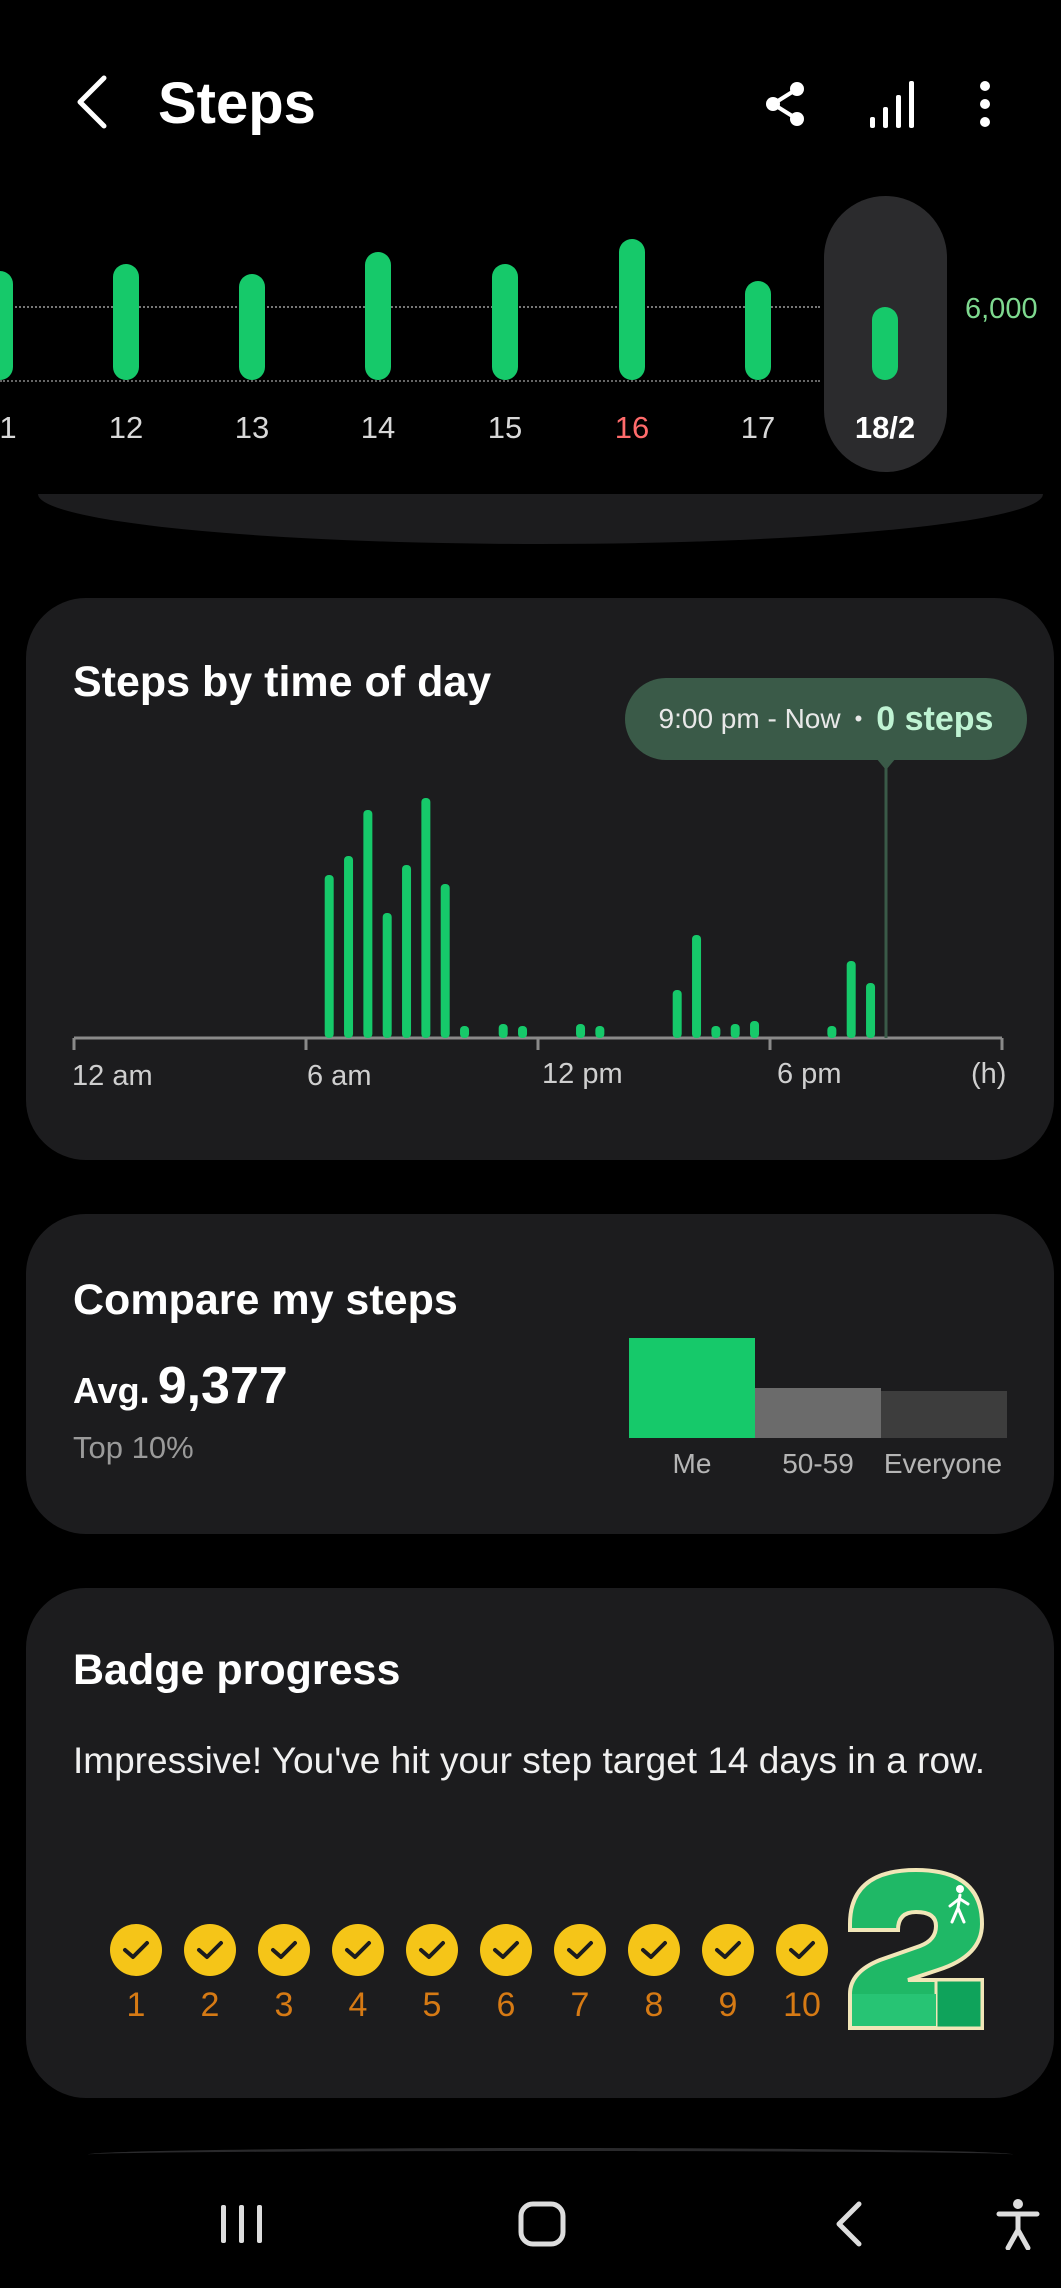 This screenshot has width=1061, height=2288. What do you see at coordinates (126, 427) in the screenshot?
I see `day-label-12: 12` at bounding box center [126, 427].